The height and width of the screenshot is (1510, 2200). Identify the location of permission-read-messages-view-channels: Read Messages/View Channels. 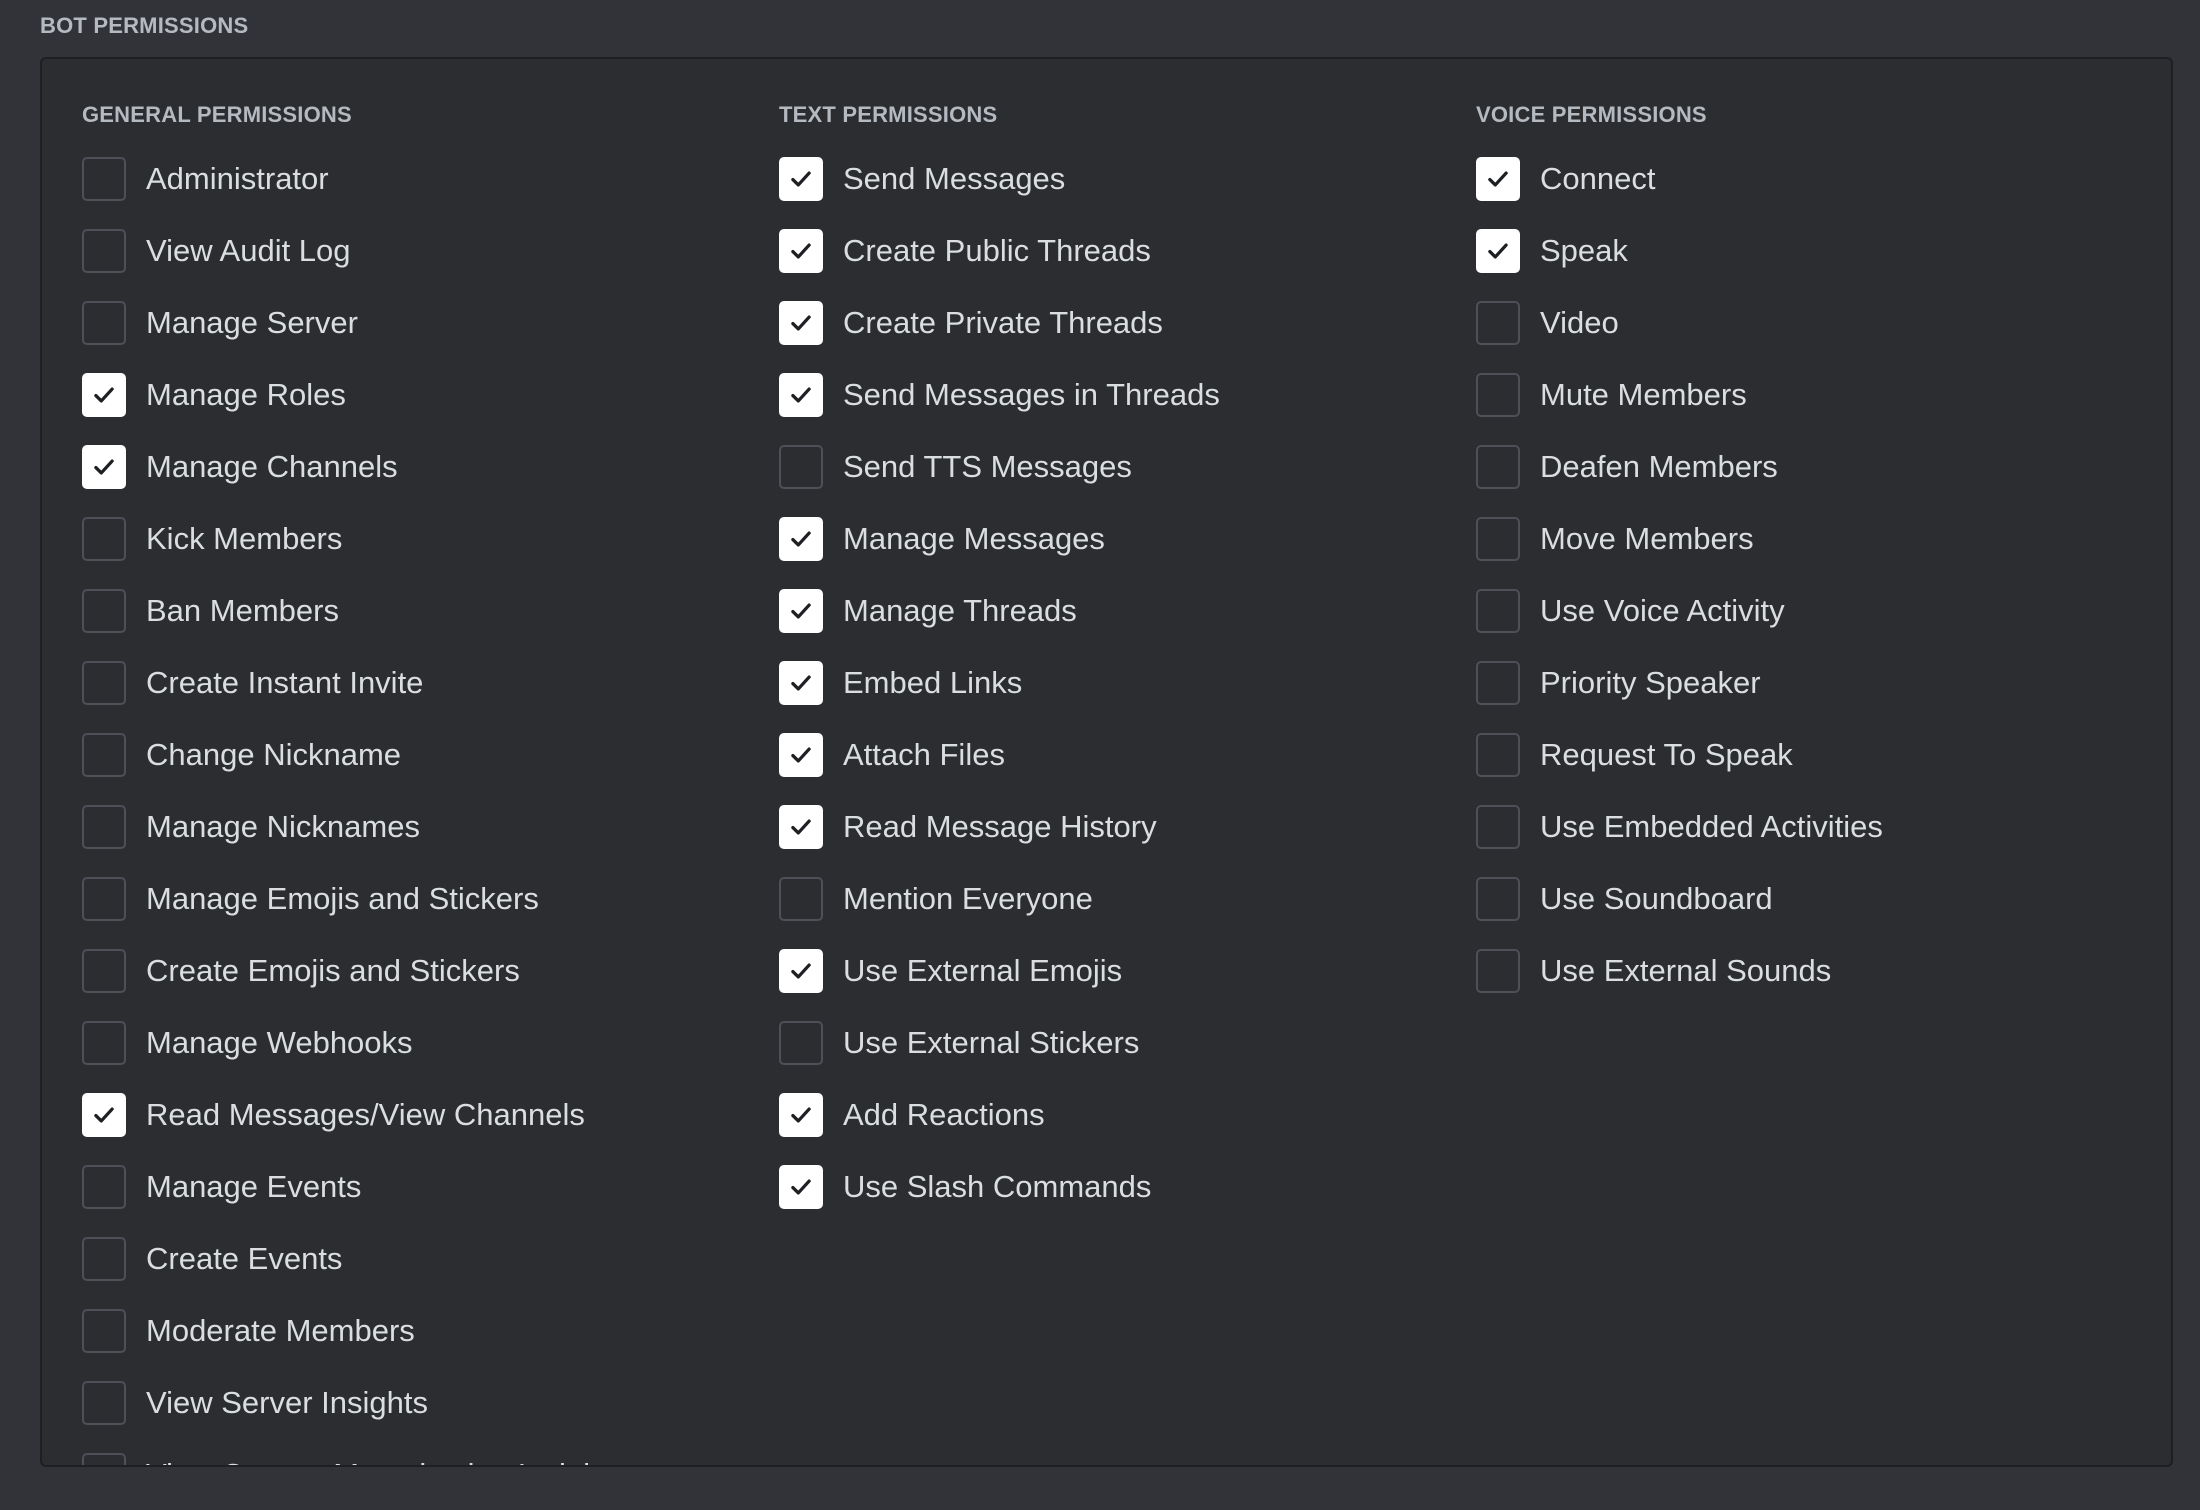
(353, 1115).